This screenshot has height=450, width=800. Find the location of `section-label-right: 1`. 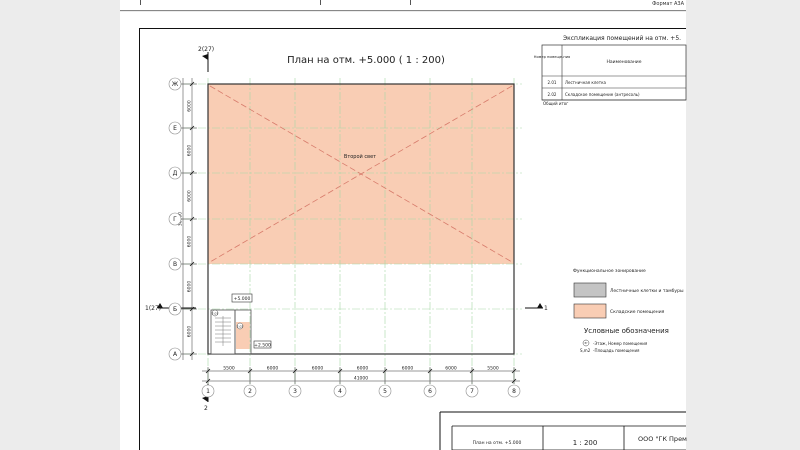

section-label-right: 1 is located at coordinates (546, 308).